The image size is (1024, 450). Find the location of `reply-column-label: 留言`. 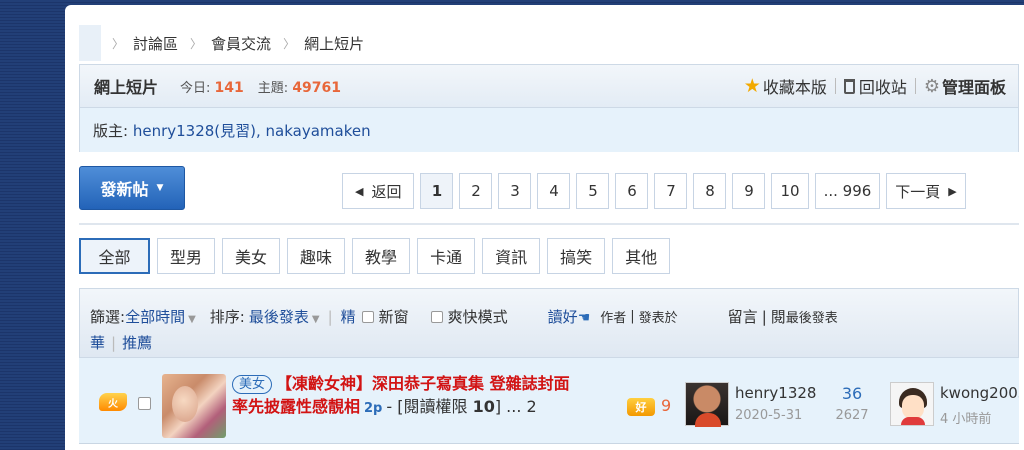

reply-column-label: 留言 is located at coordinates (742, 317).